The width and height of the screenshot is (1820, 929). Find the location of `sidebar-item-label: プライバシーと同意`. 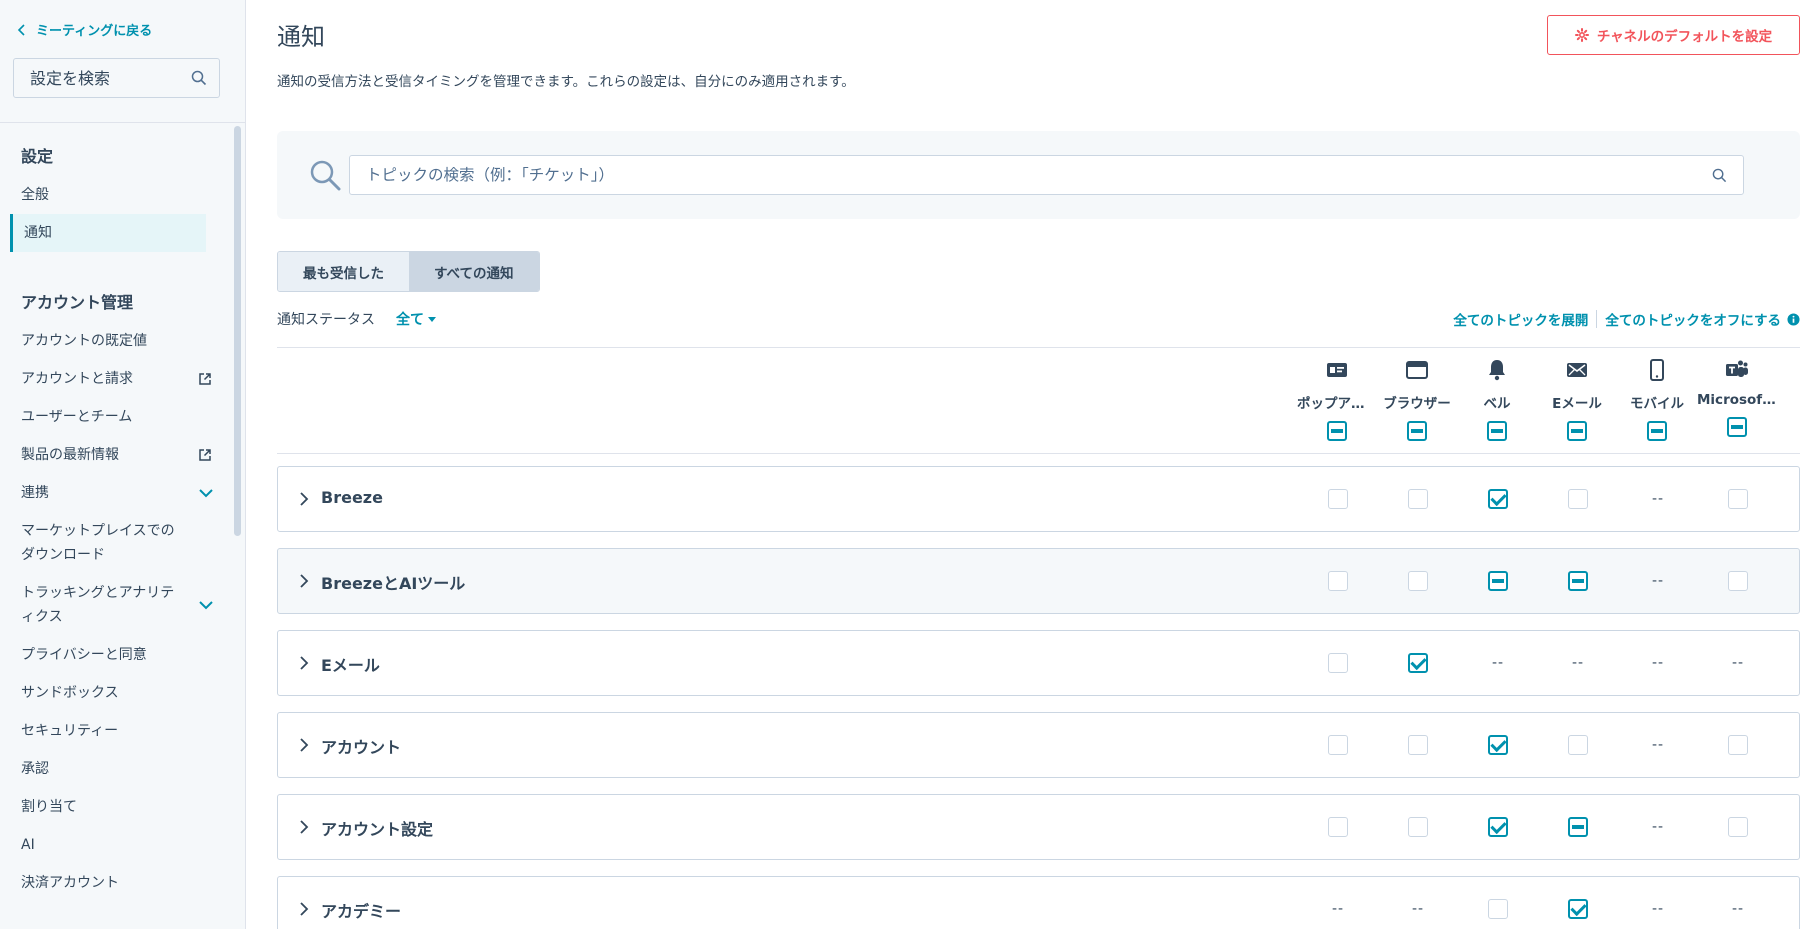

sidebar-item-label: プライバシーと同意 is located at coordinates (84, 655).